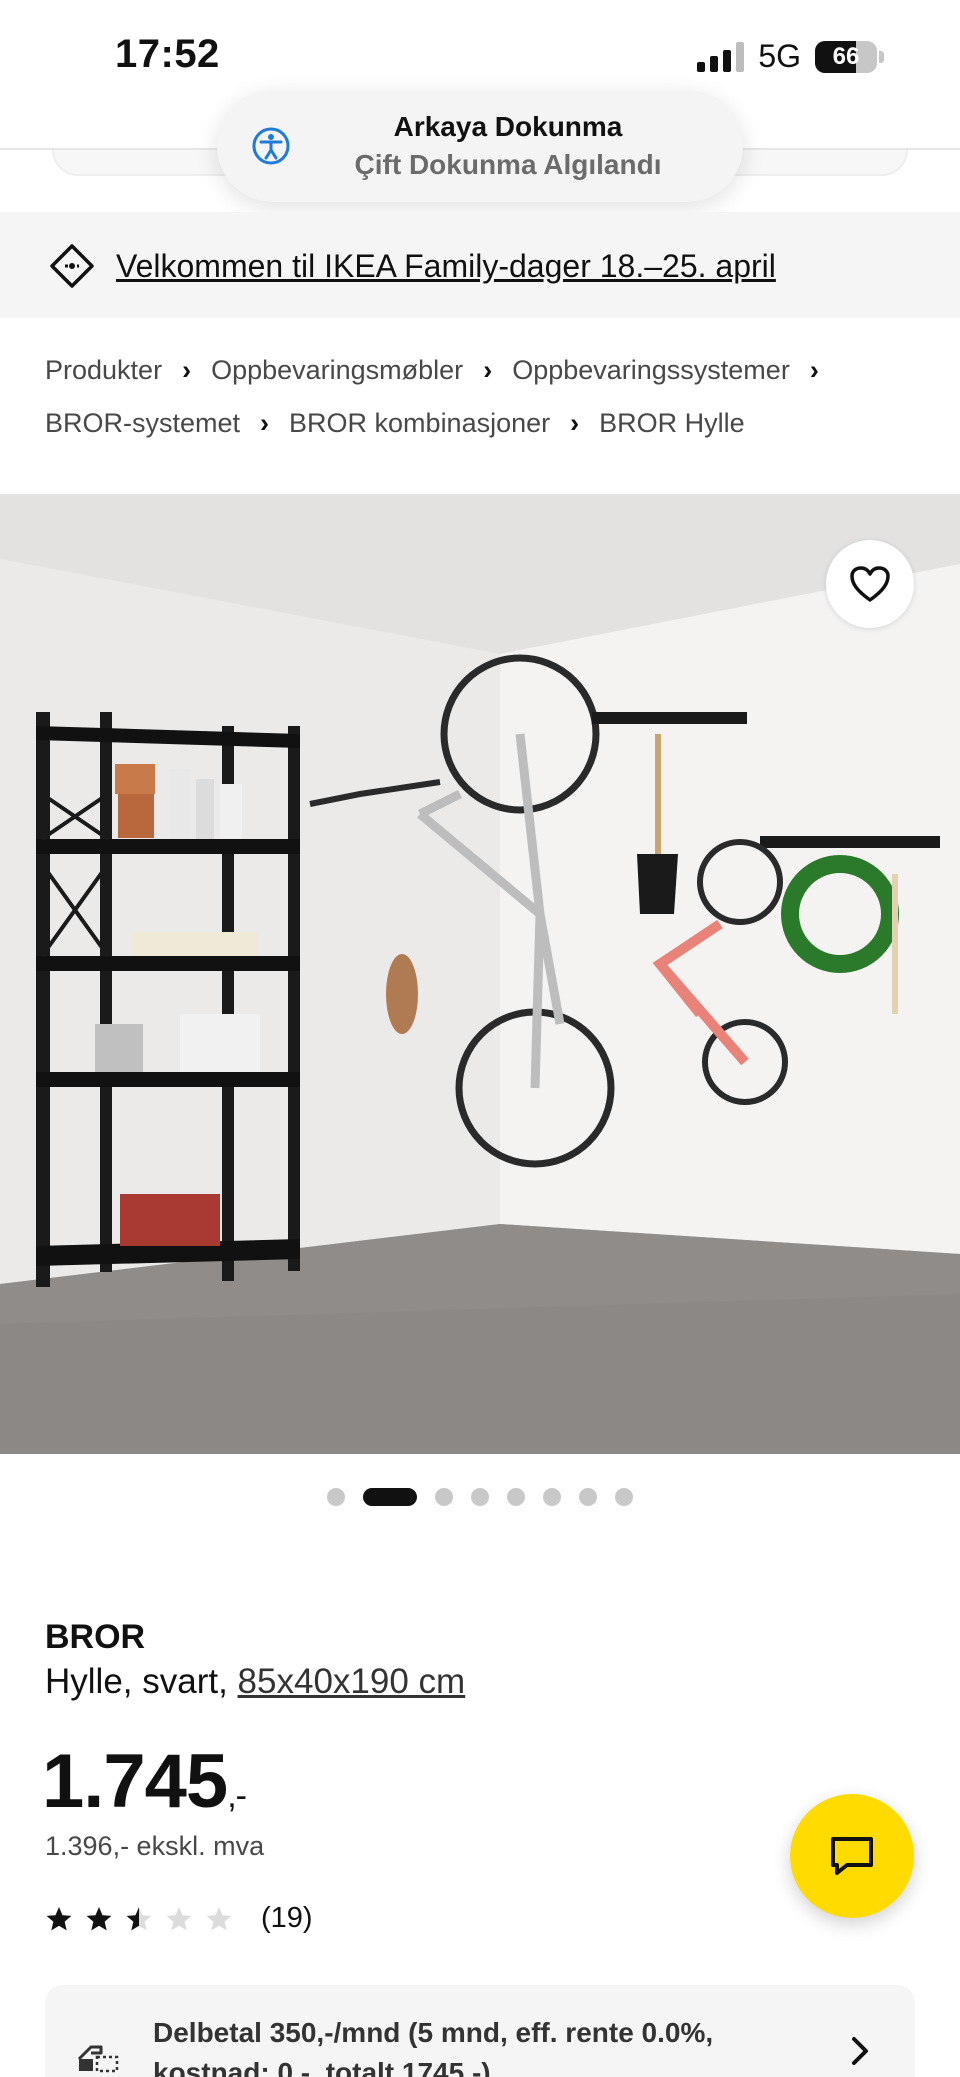 The width and height of the screenshot is (960, 2077). I want to click on battery-level: 66, so click(846, 56).